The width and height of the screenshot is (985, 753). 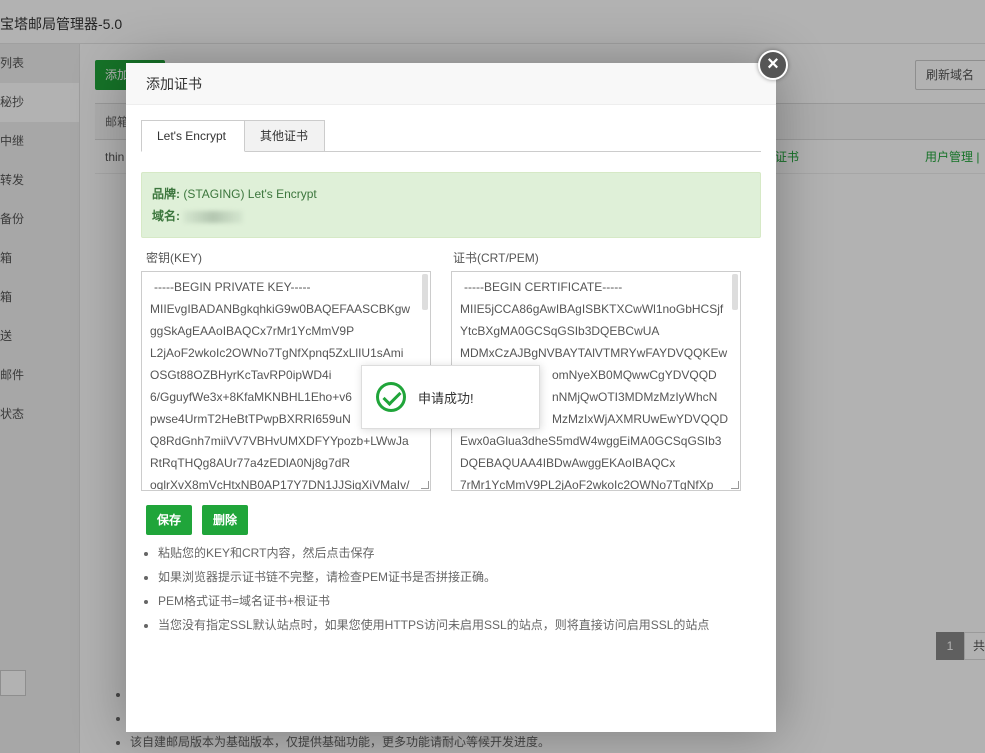 I want to click on success-toast: 申请成功!, so click(x=450, y=397).